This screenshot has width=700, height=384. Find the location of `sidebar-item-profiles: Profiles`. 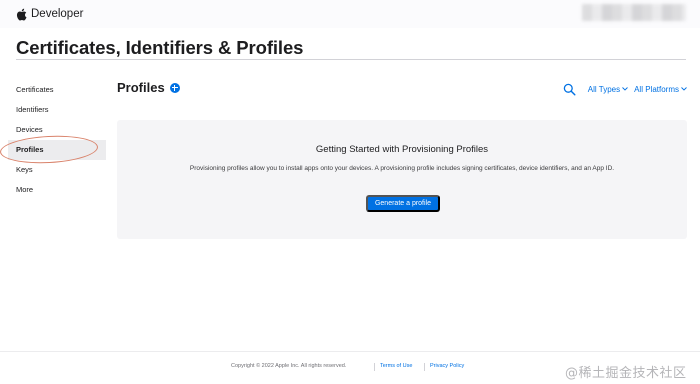

sidebar-item-profiles: Profiles is located at coordinates (57, 150).